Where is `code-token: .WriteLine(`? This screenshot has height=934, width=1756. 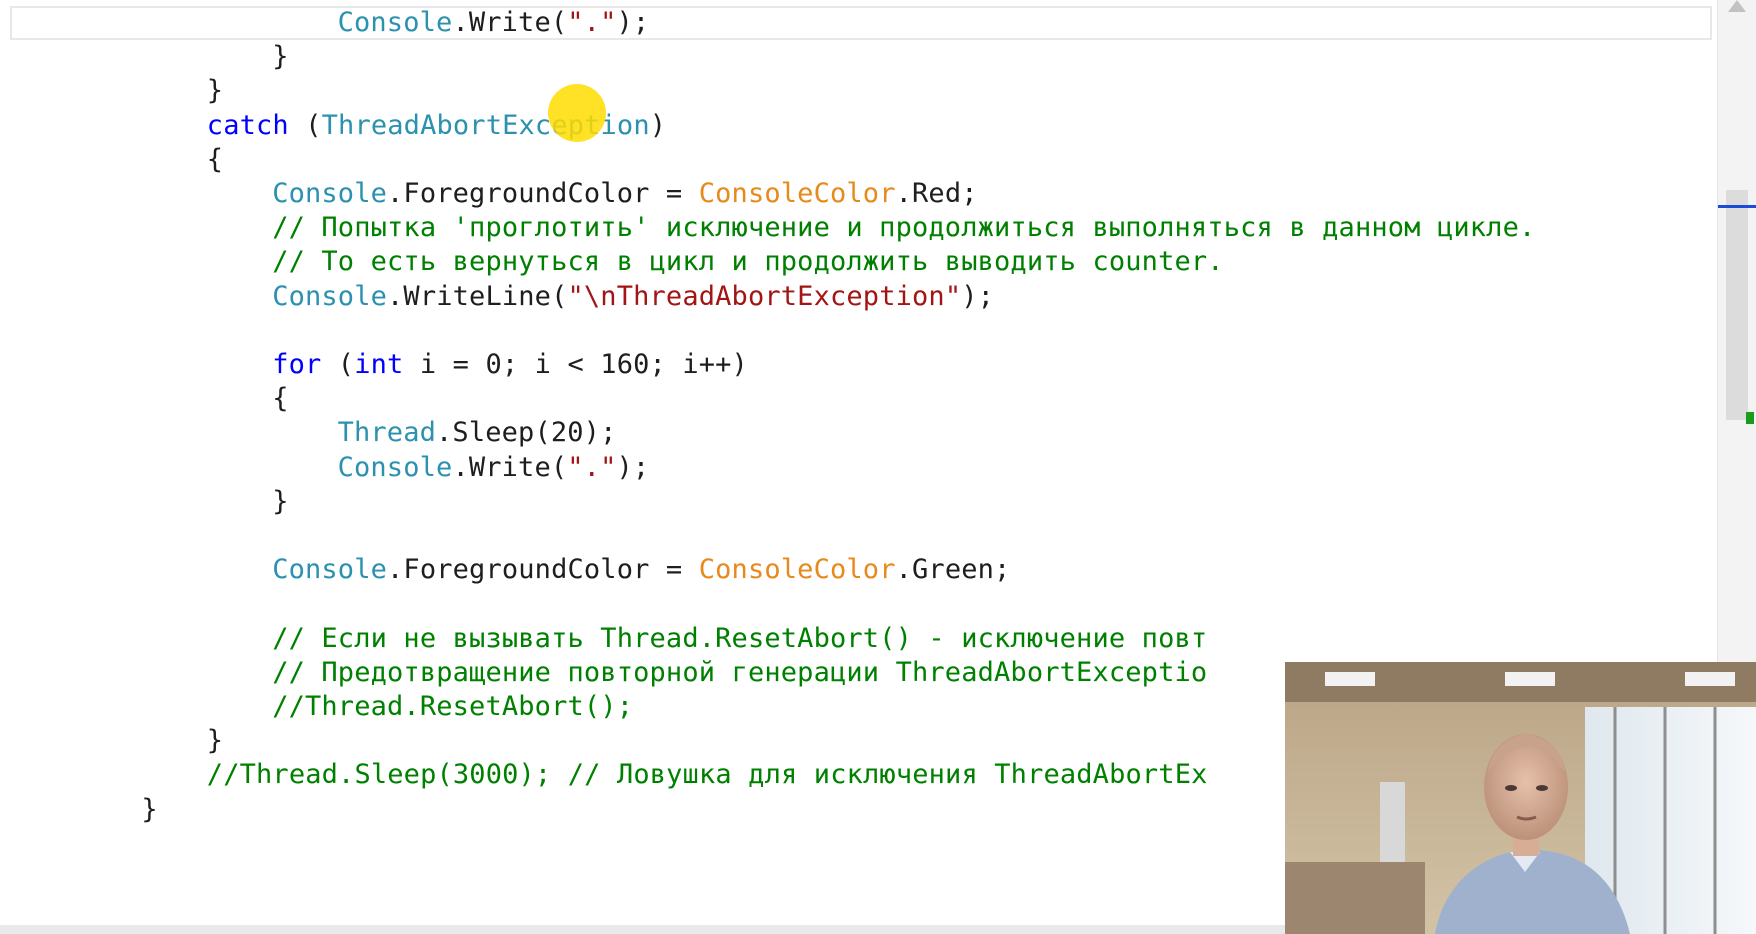
code-token: .WriteLine( is located at coordinates (477, 296).